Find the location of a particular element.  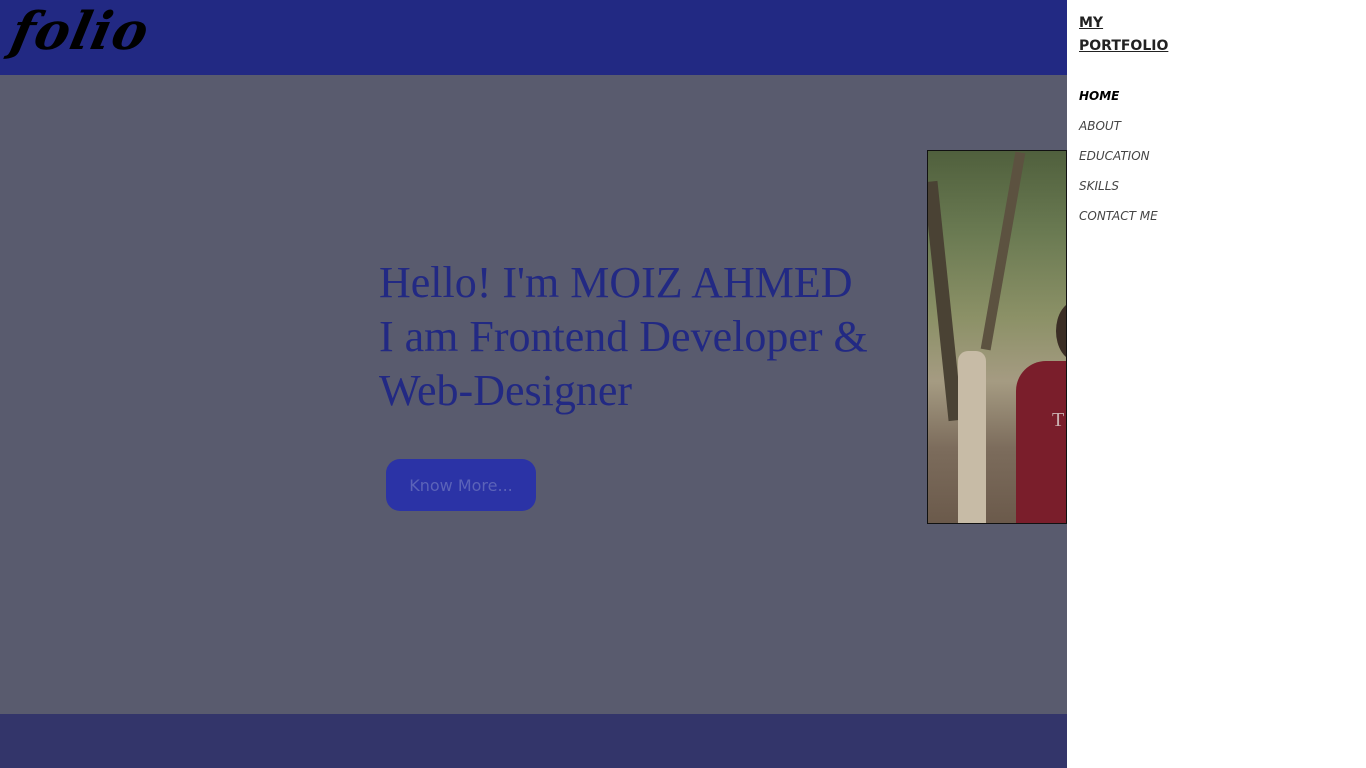

side-nav: HOME ABOUT EDUCATION SKILLS CONTACT ME is located at coordinates (1118, 161).